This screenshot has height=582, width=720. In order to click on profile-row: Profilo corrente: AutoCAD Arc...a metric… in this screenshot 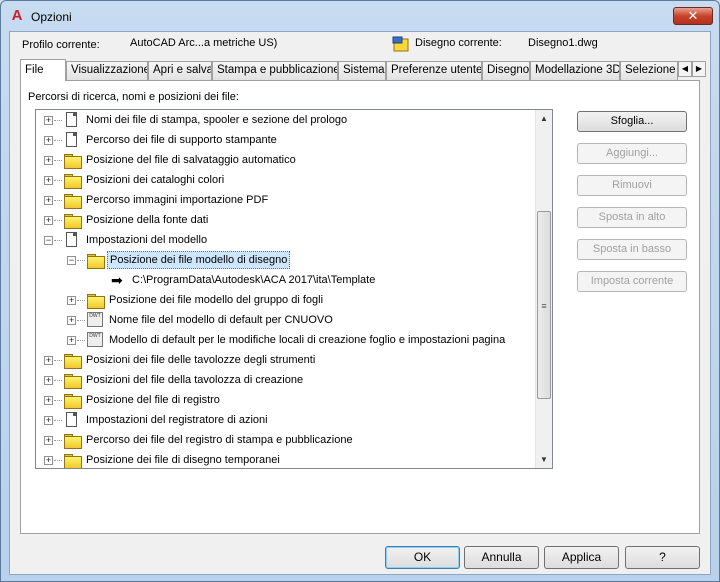, I will do `click(361, 45)`.